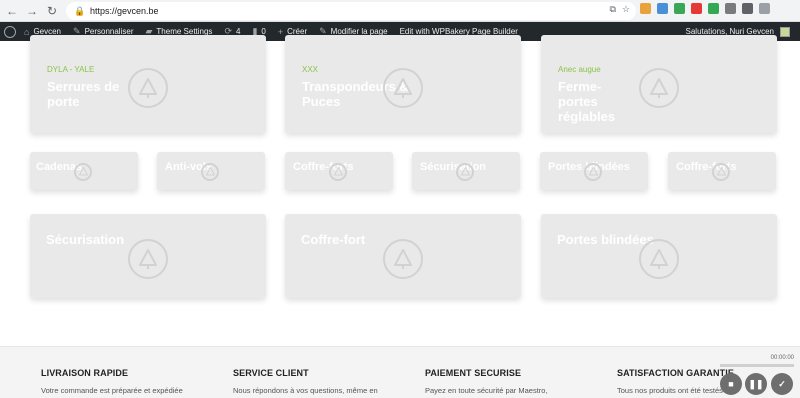  I want to click on footer-text: Votre commande est préparée et expédiée, so click(112, 390).